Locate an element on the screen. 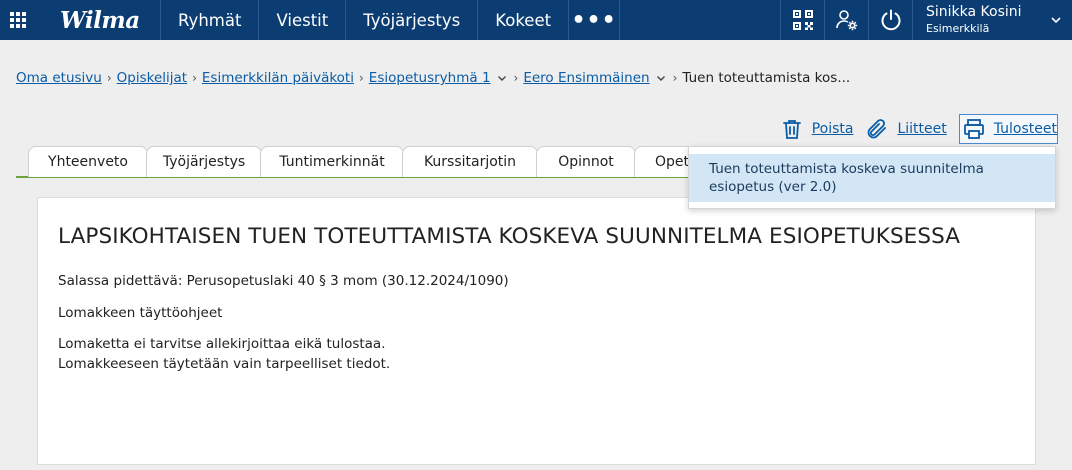 Image resolution: width=1072 pixels, height=470 pixels. delete-label: Poista is located at coordinates (832, 129).